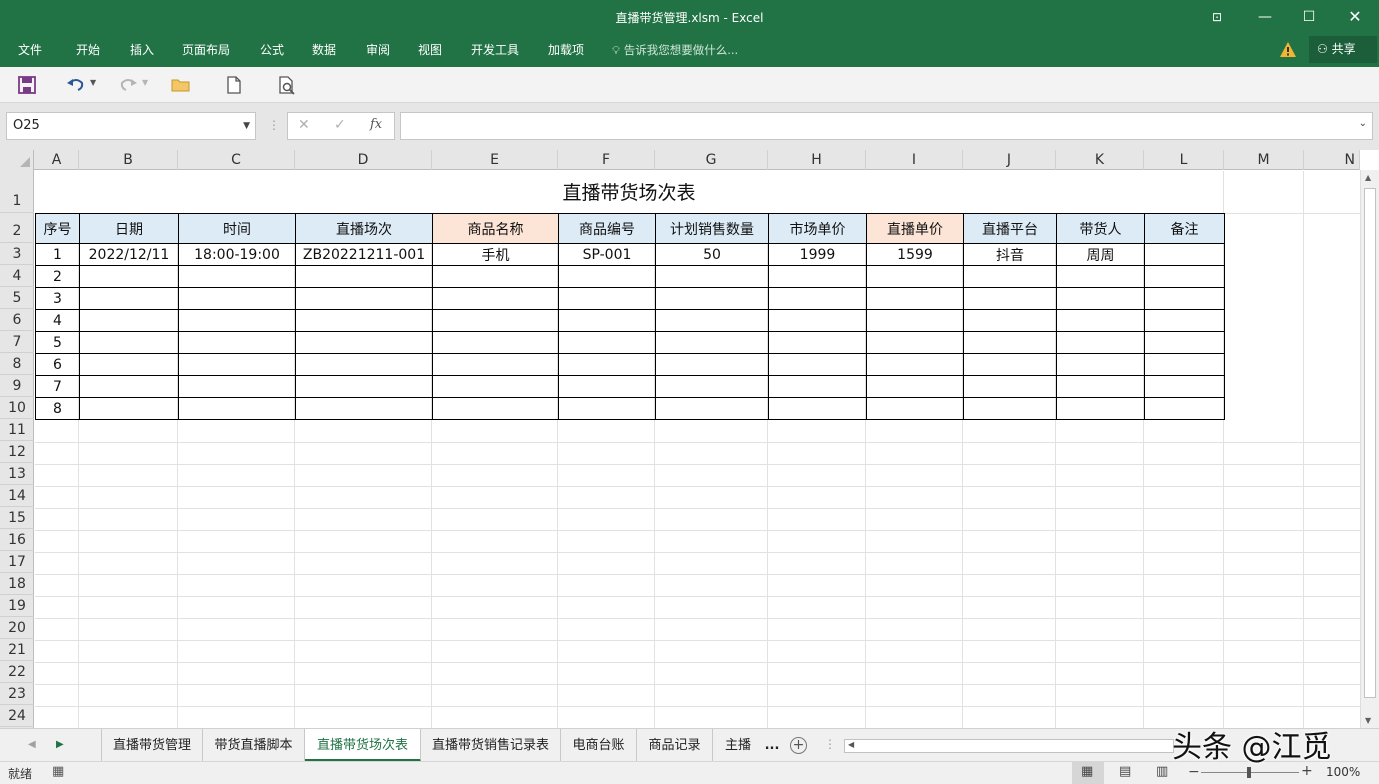  What do you see at coordinates (131, 126) in the screenshot?
I see `name-box: O25 ▼` at bounding box center [131, 126].